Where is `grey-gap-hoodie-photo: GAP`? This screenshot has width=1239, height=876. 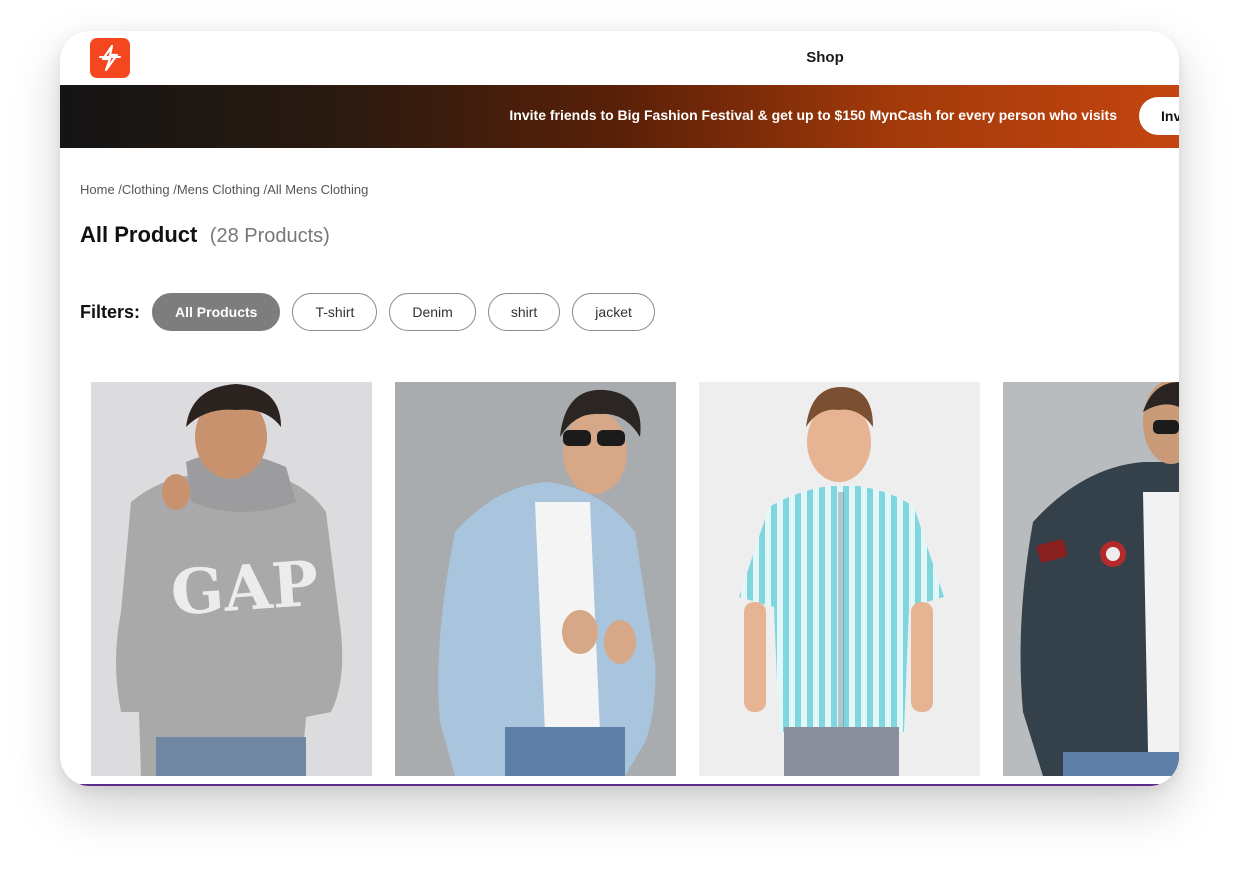
grey-gap-hoodie-photo: GAP is located at coordinates (231, 579).